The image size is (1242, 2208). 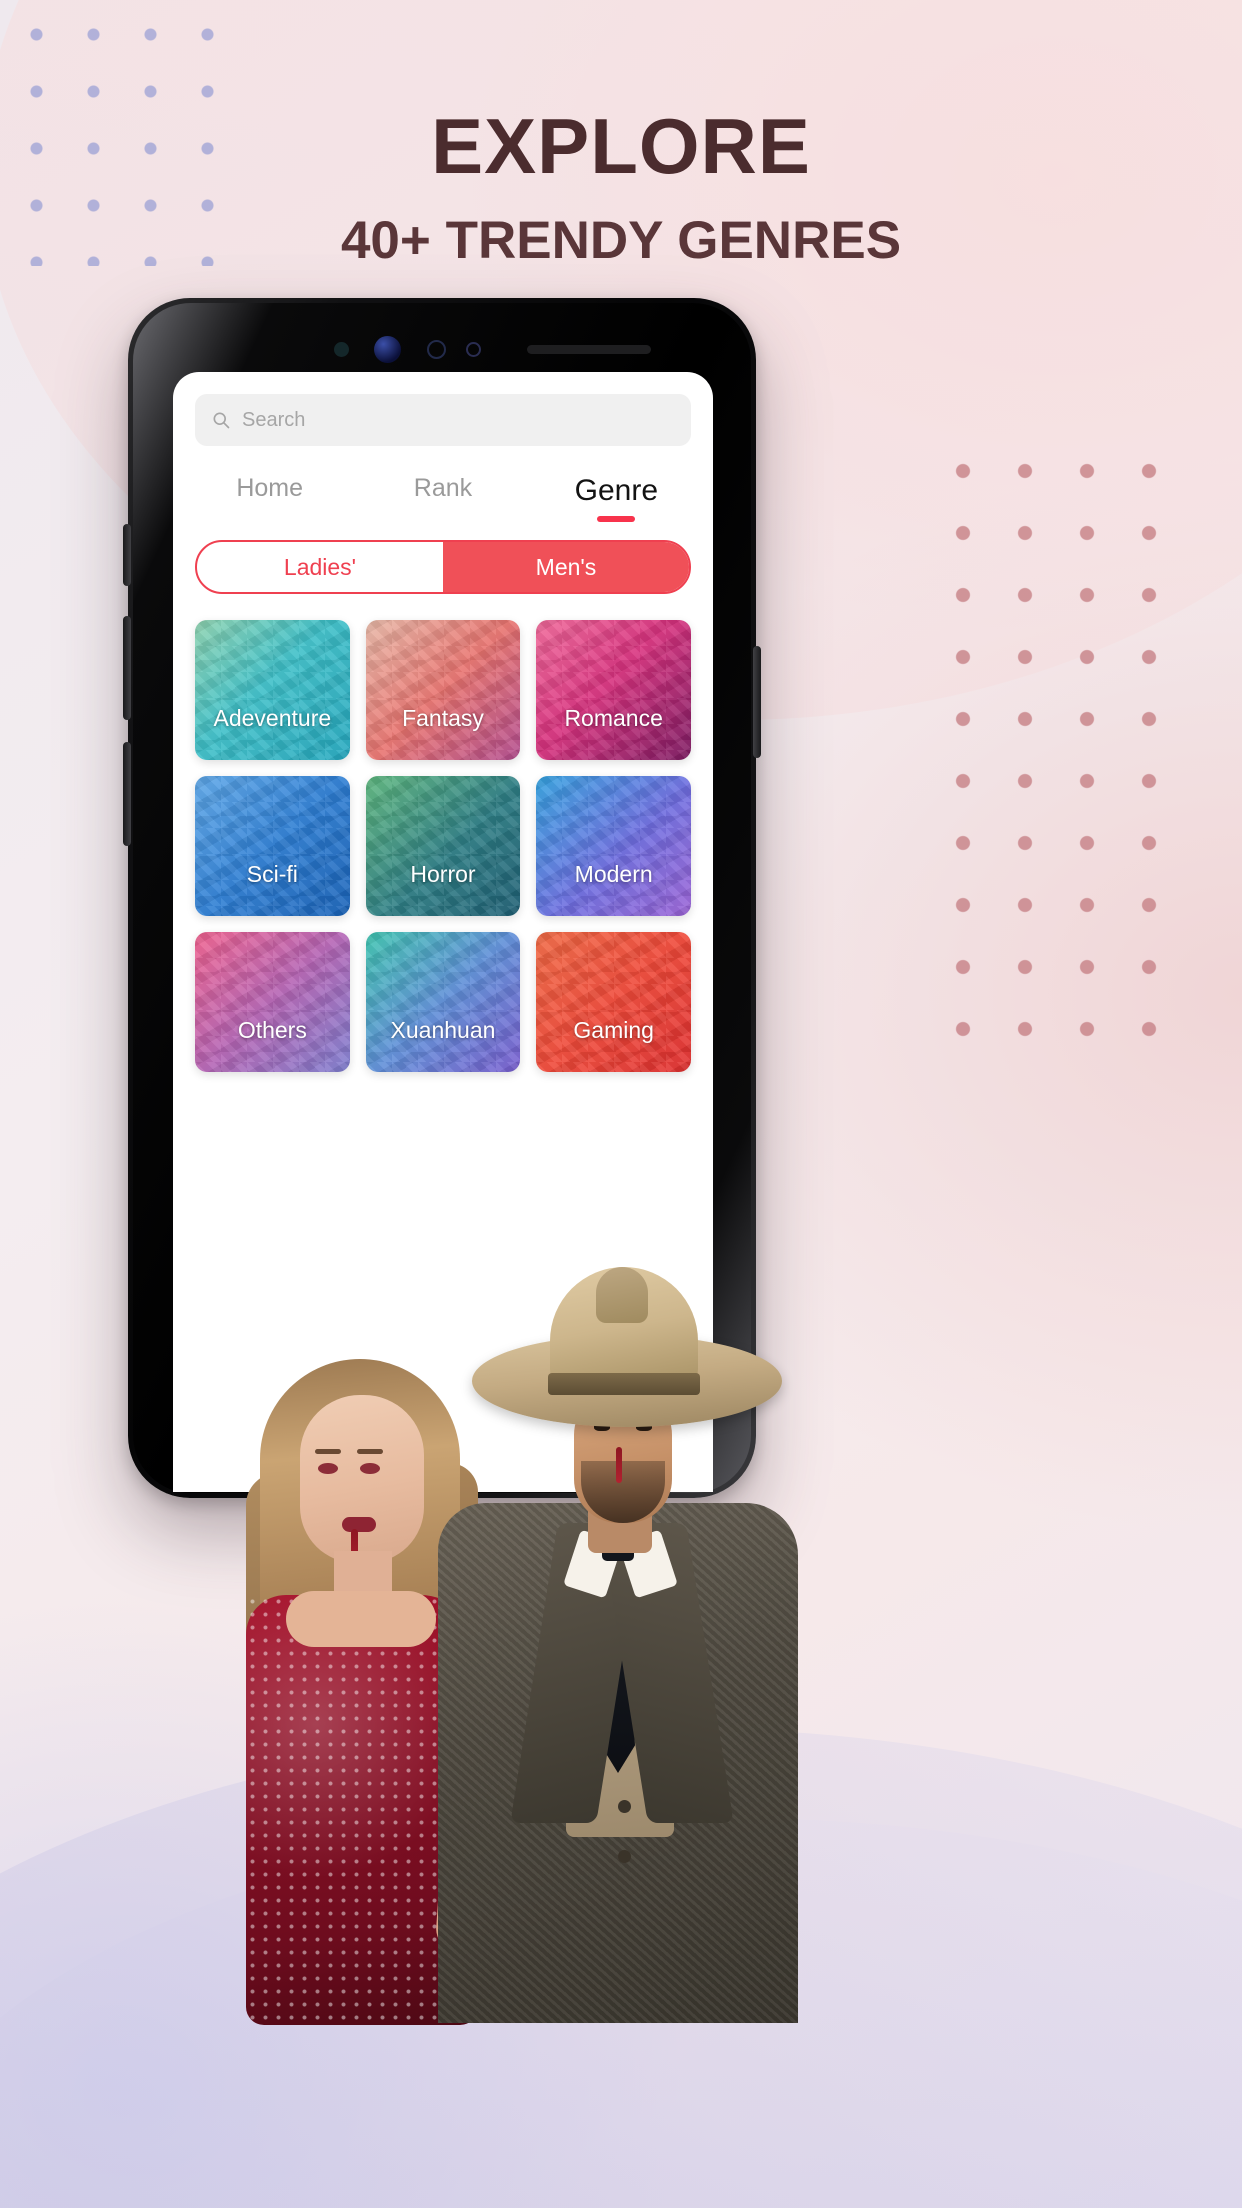 What do you see at coordinates (274, 419) in the screenshot?
I see `search-placeholder: Search` at bounding box center [274, 419].